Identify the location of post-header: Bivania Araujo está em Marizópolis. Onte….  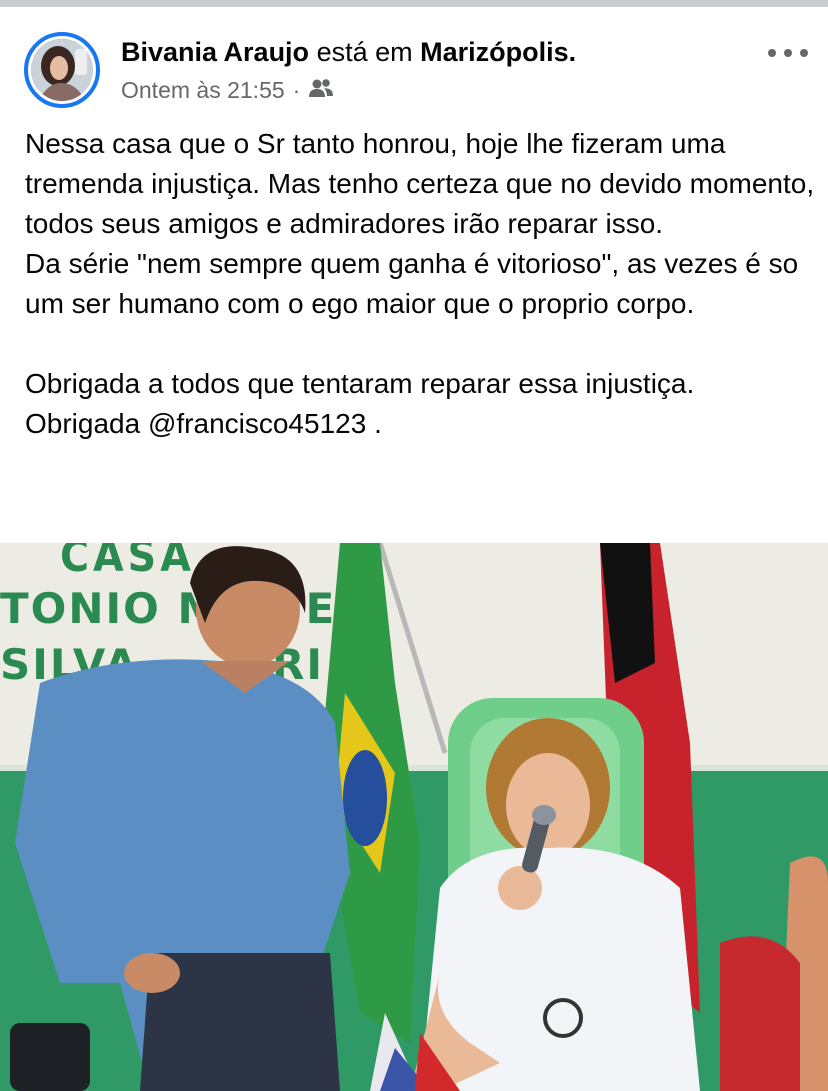
(414, 62).